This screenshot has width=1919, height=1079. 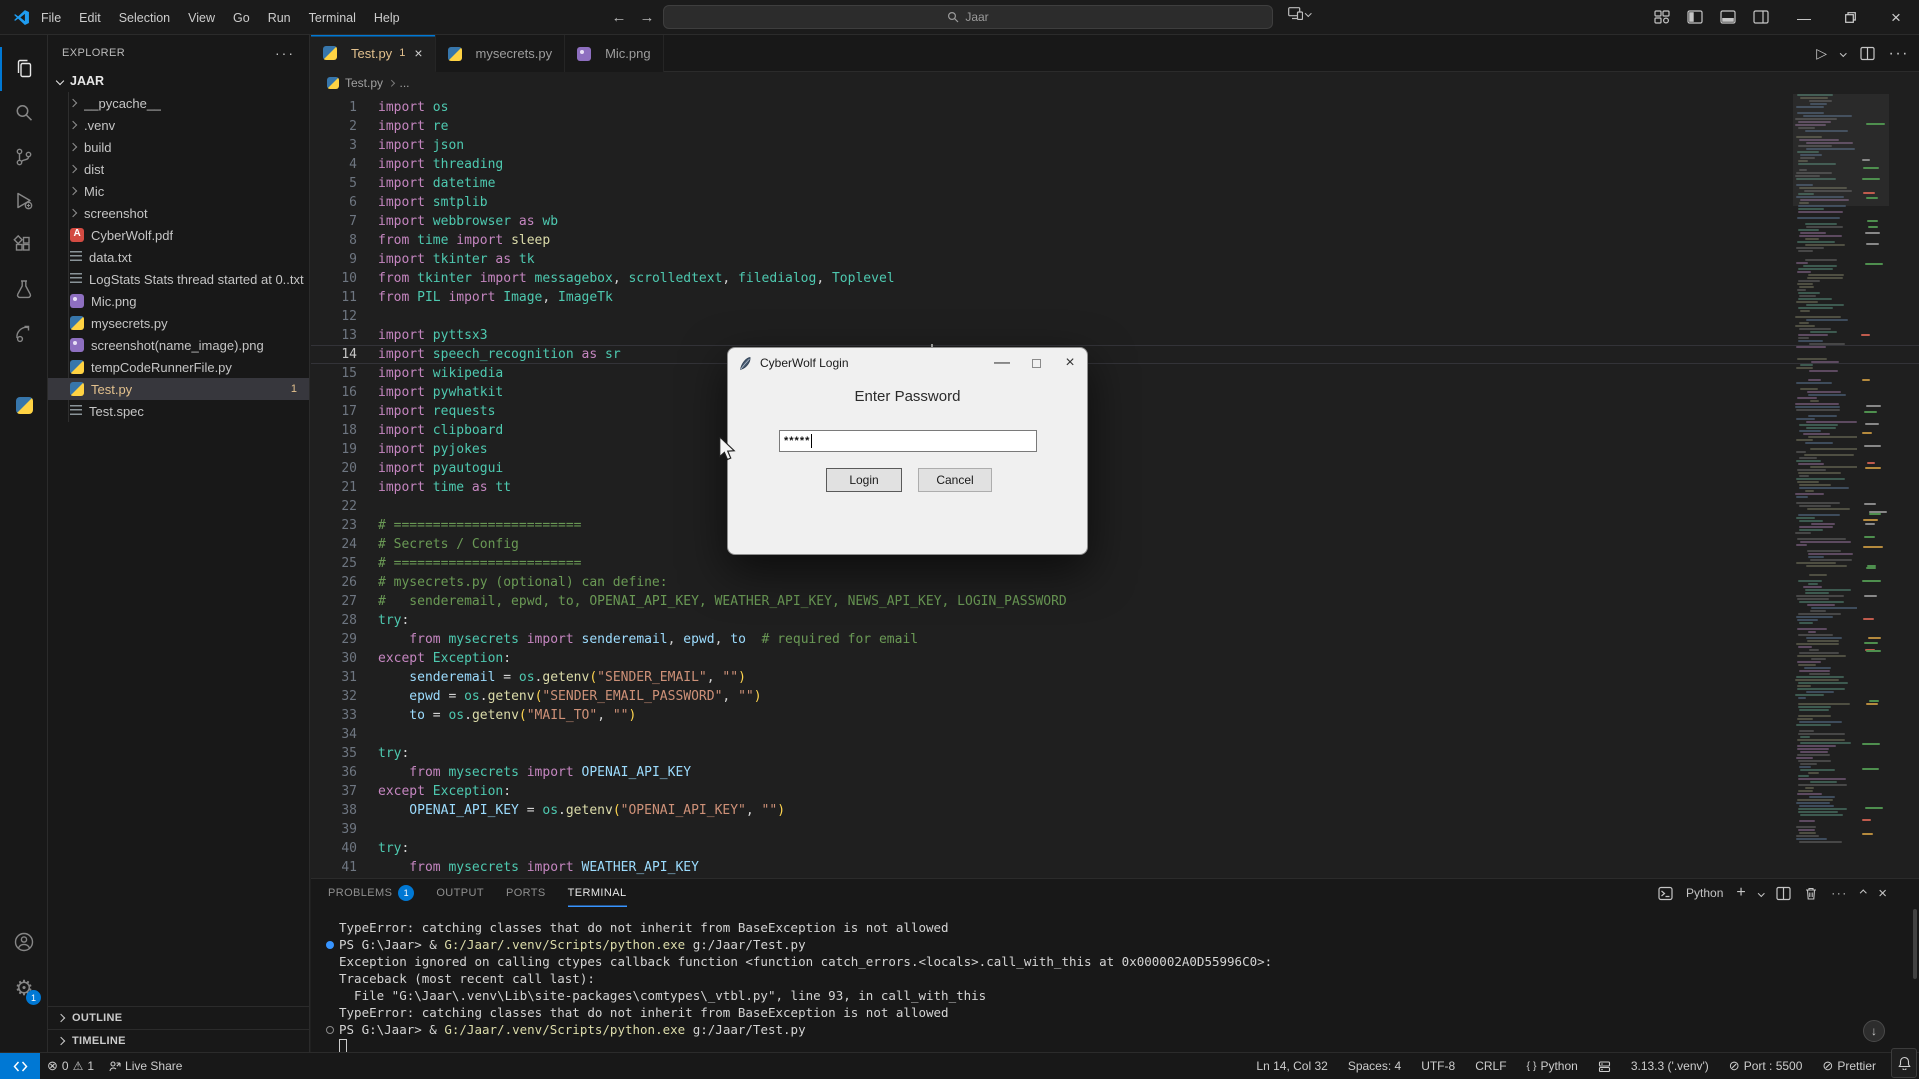 What do you see at coordinates (1490, 1066) in the screenshot?
I see `status-item-crlf: CRLF` at bounding box center [1490, 1066].